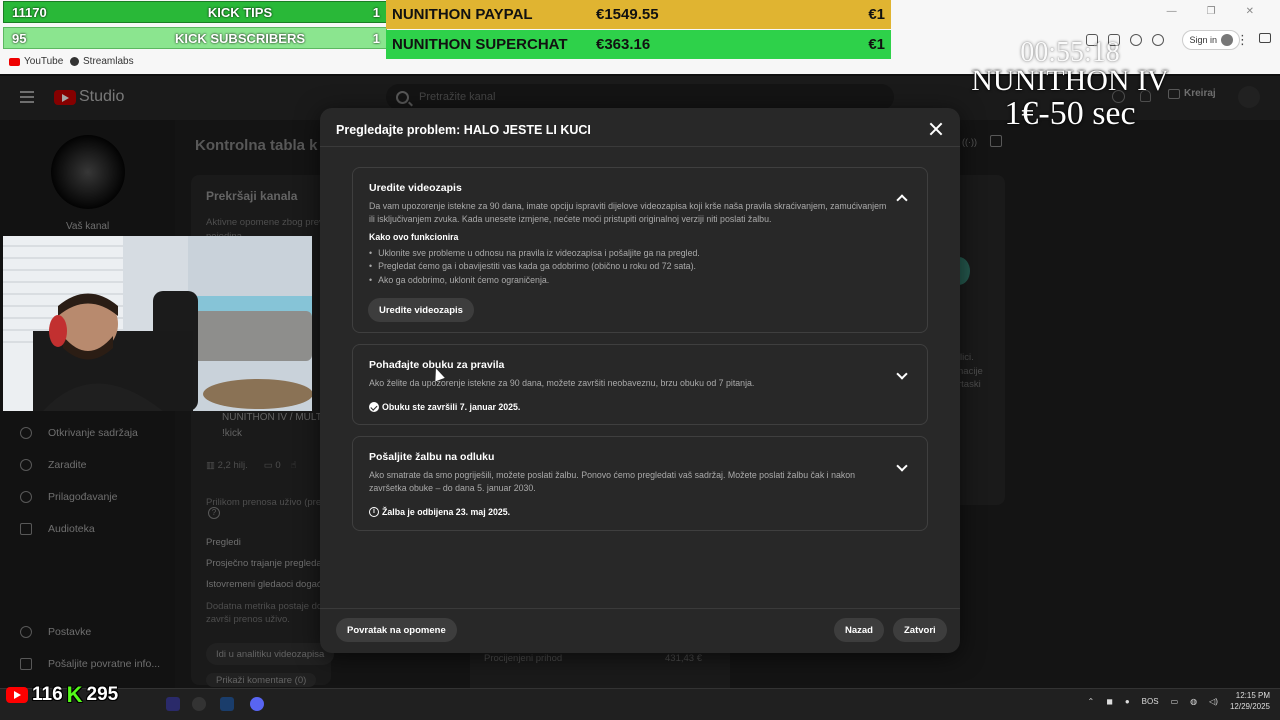 The image size is (1280, 720). I want to click on kick-tips-counter: 11170 KICK TIPS 1, so click(195, 12).